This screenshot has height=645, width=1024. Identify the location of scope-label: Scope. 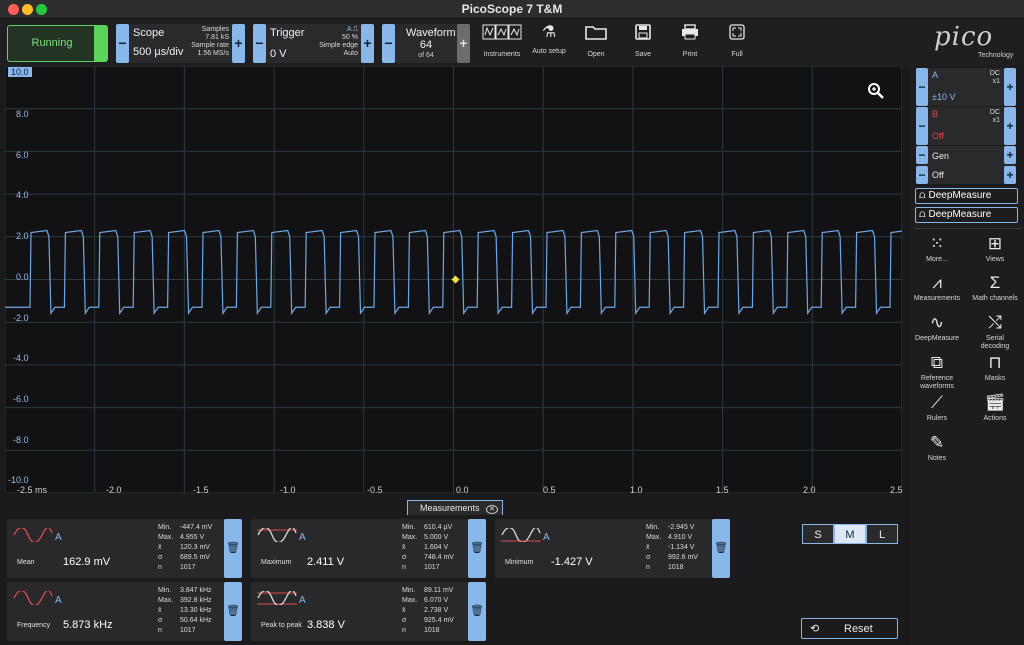
(149, 33).